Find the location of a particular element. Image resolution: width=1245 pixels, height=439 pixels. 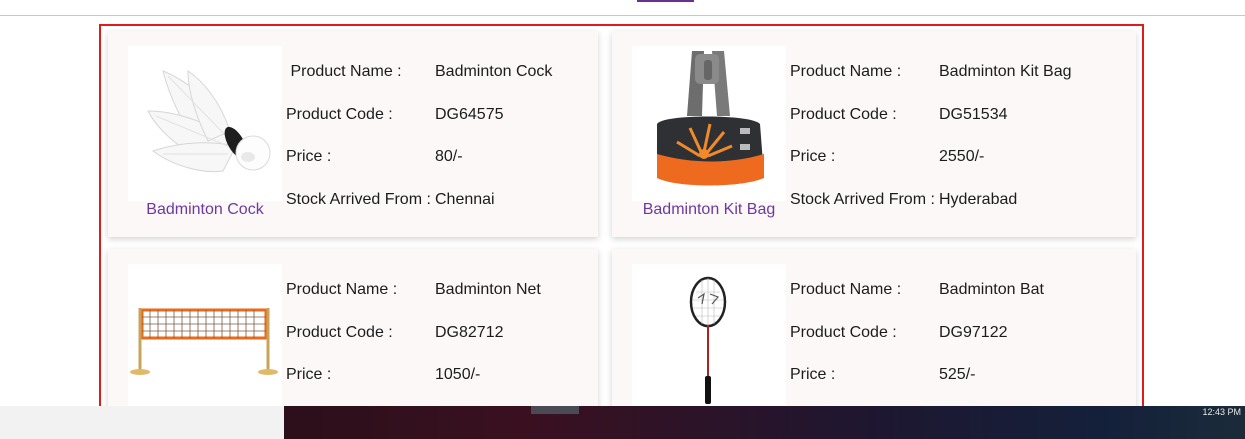

taskbar-wallpaper-strip is located at coordinates (764, 422).